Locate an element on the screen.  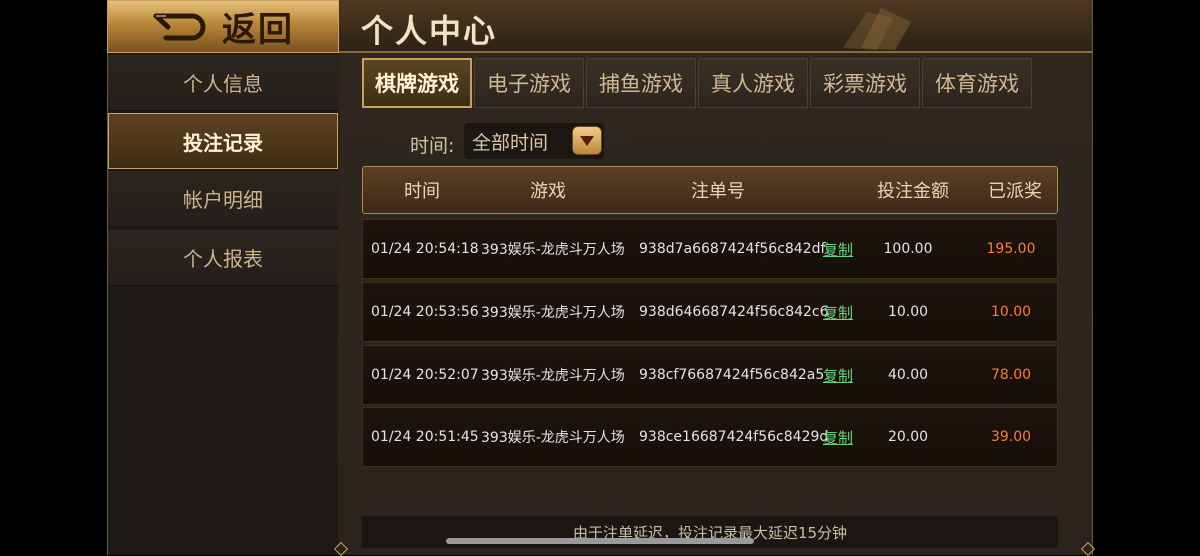
back-label: 返回 is located at coordinates (258, 30).